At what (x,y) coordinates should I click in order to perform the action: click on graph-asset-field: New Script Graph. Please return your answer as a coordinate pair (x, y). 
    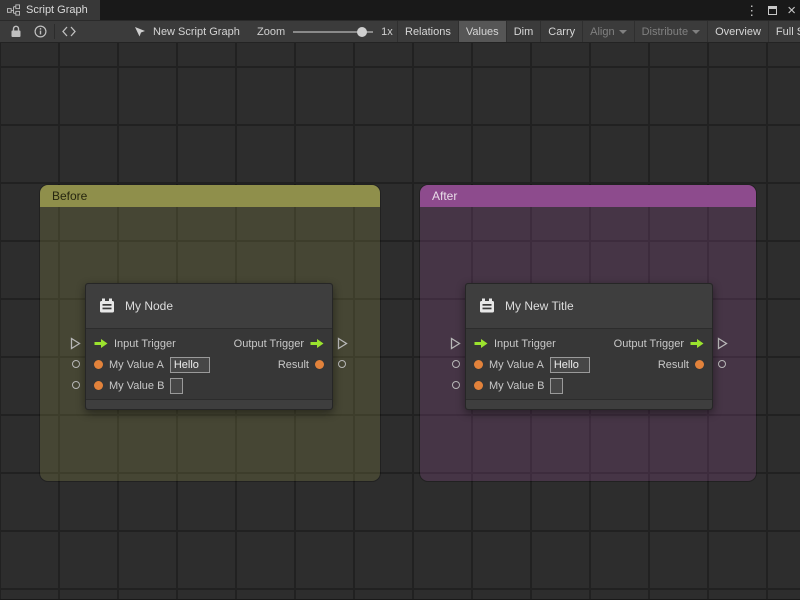
    Looking at the image, I should click on (187, 31).